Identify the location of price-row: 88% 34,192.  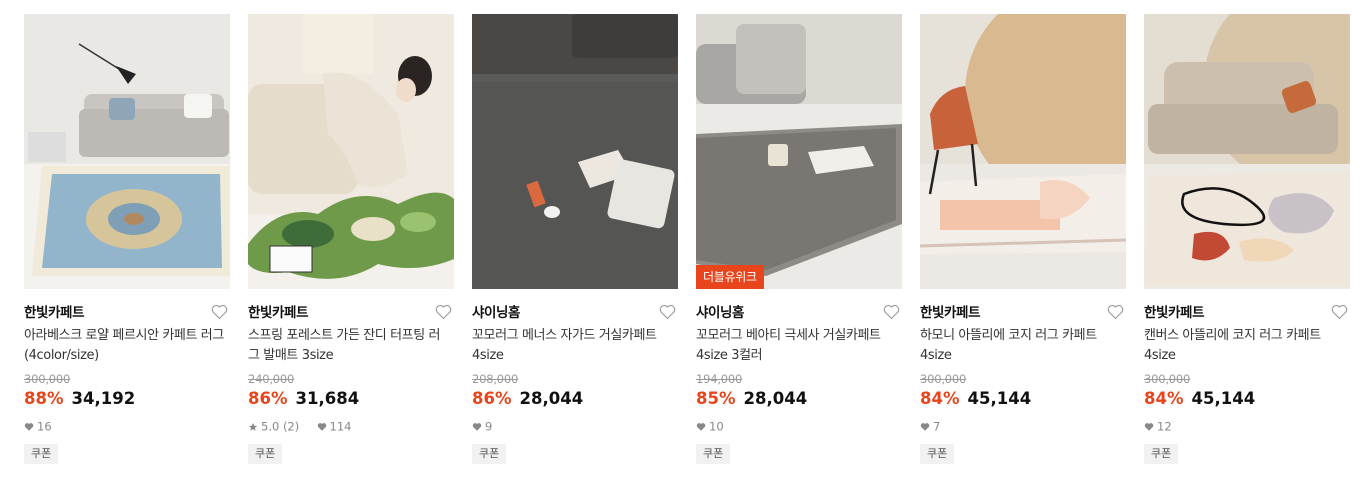
(79, 399).